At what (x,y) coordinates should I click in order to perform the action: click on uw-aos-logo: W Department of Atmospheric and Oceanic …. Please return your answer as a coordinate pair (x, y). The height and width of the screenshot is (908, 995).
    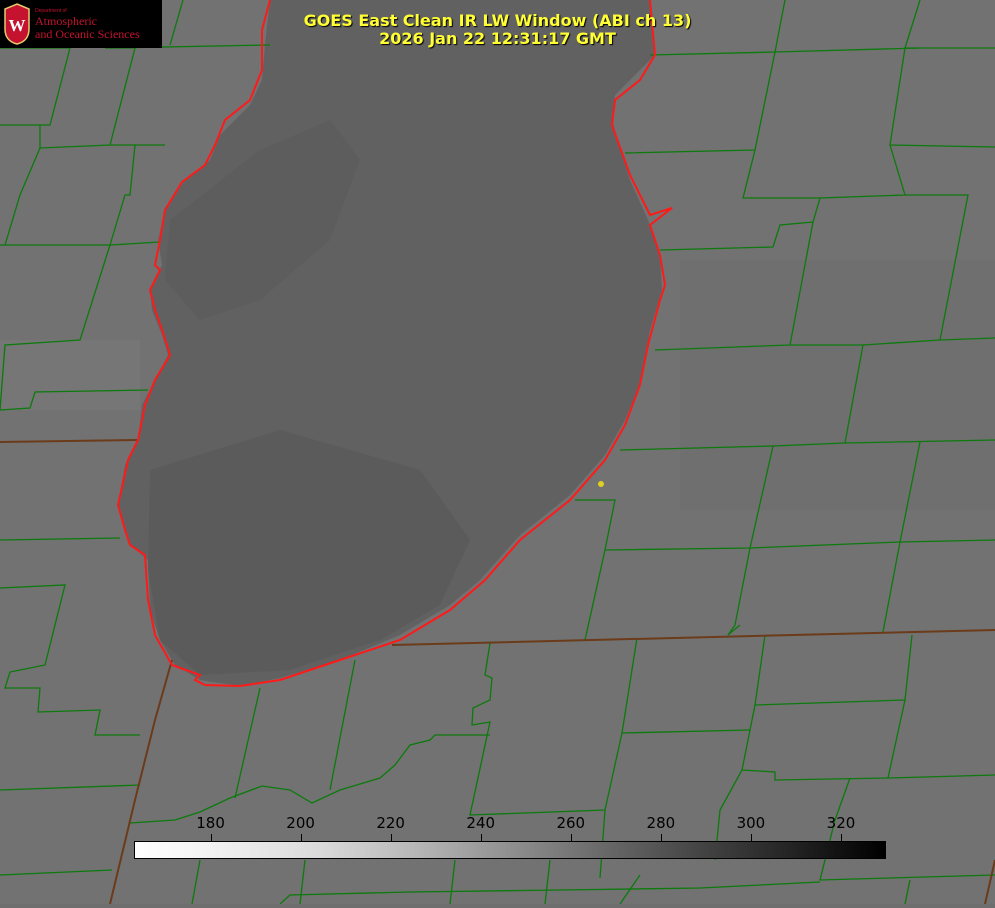
    Looking at the image, I should click on (81, 24).